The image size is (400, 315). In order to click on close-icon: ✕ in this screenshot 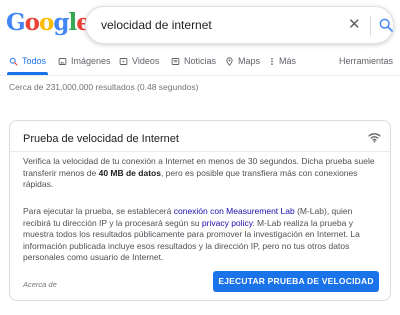, I will do `click(354, 25)`.